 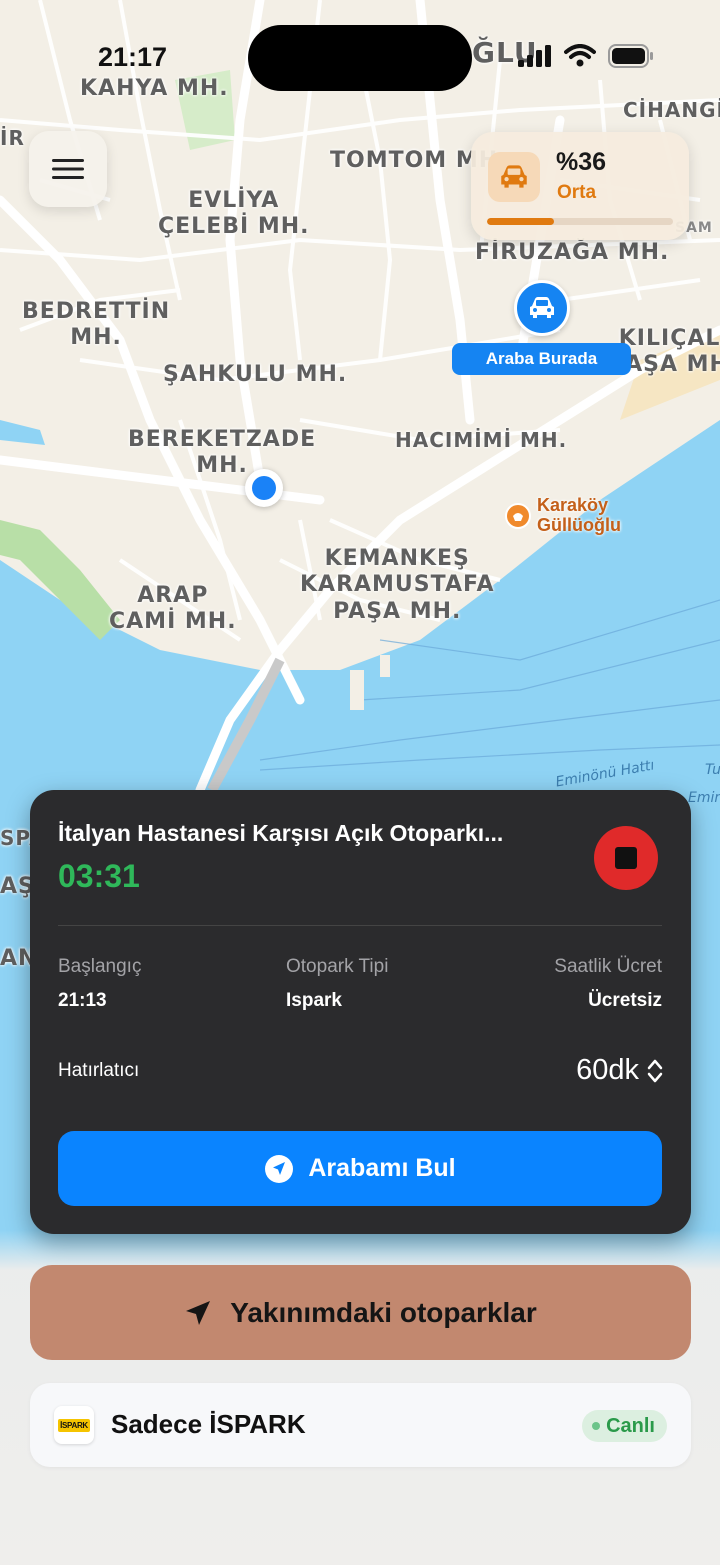 I want to click on parking-type-info: Otopark Tipi Ispark, so click(x=337, y=984).